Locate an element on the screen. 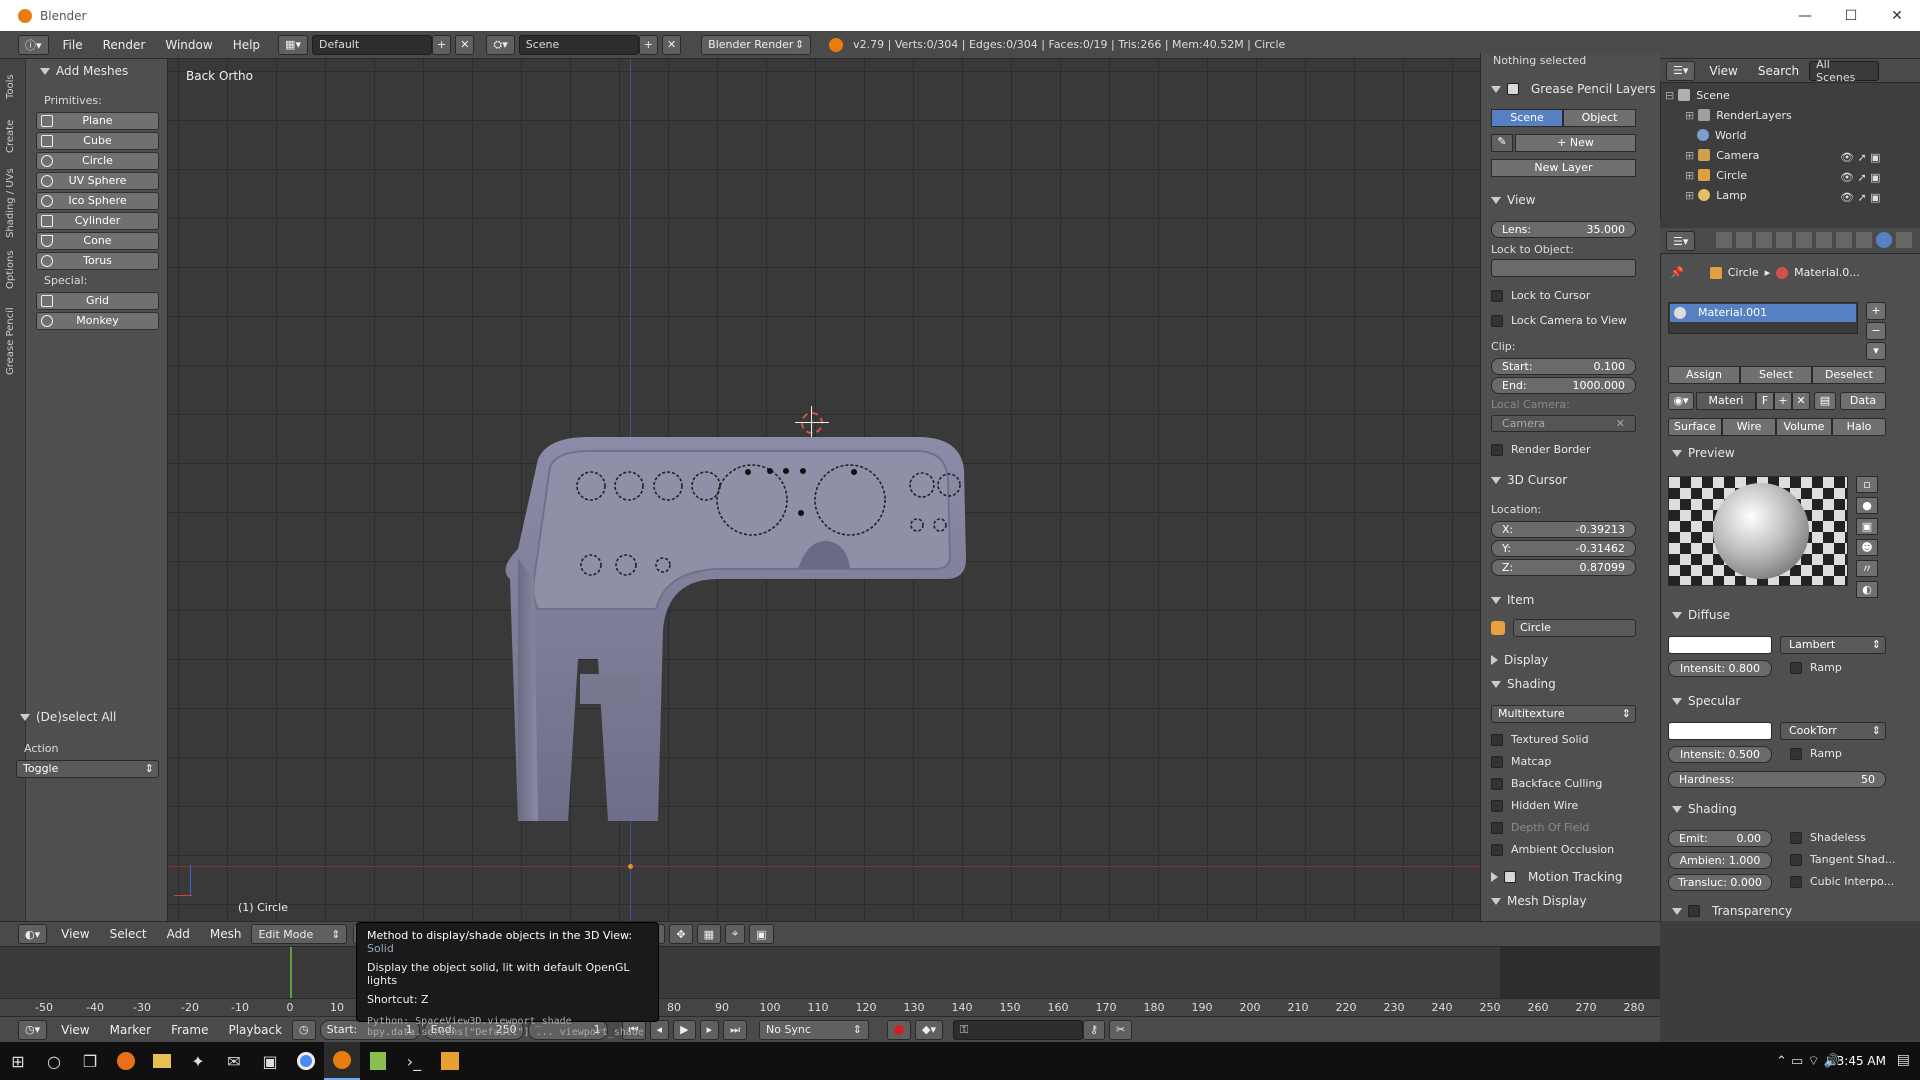 Image resolution: width=1920 pixels, height=1080 pixels. next-keyframe-icon: ▸ is located at coordinates (709, 1029).